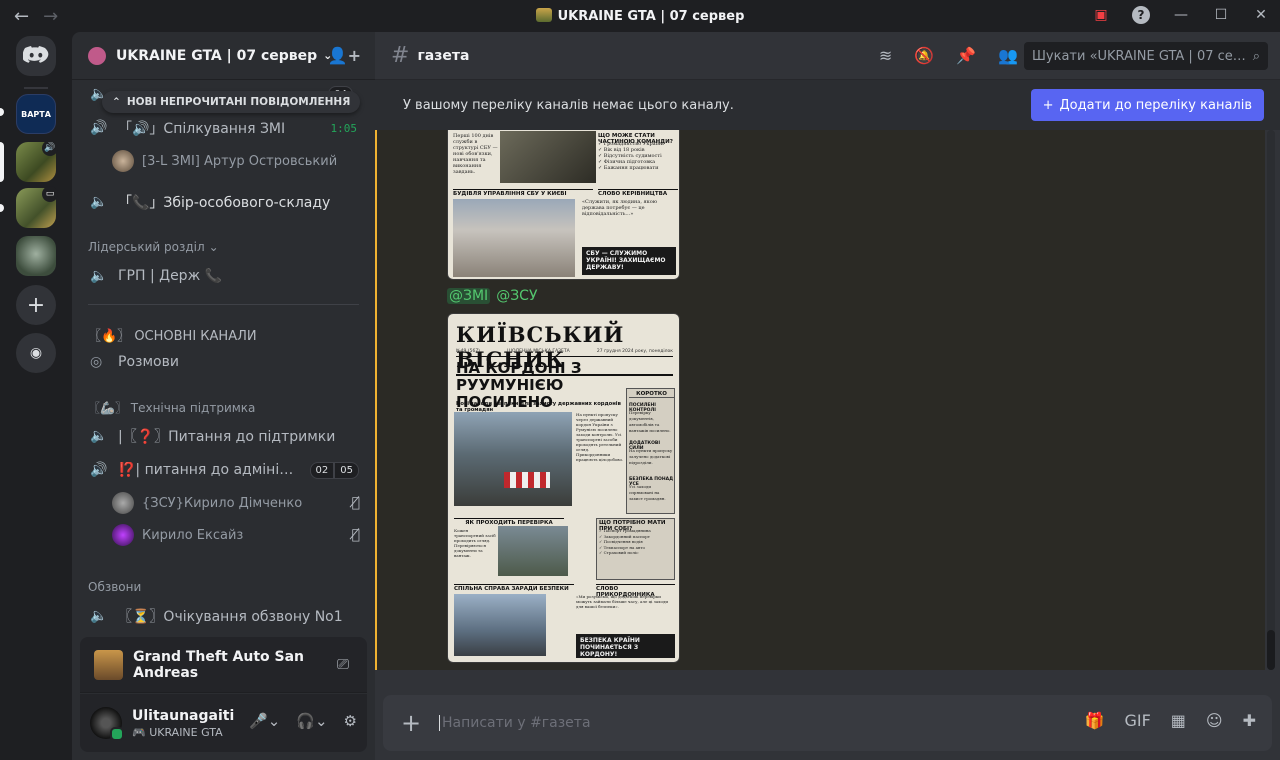 The height and width of the screenshot is (760, 1280). What do you see at coordinates (1008, 55) in the screenshot?
I see `members-icon: 👥` at bounding box center [1008, 55].